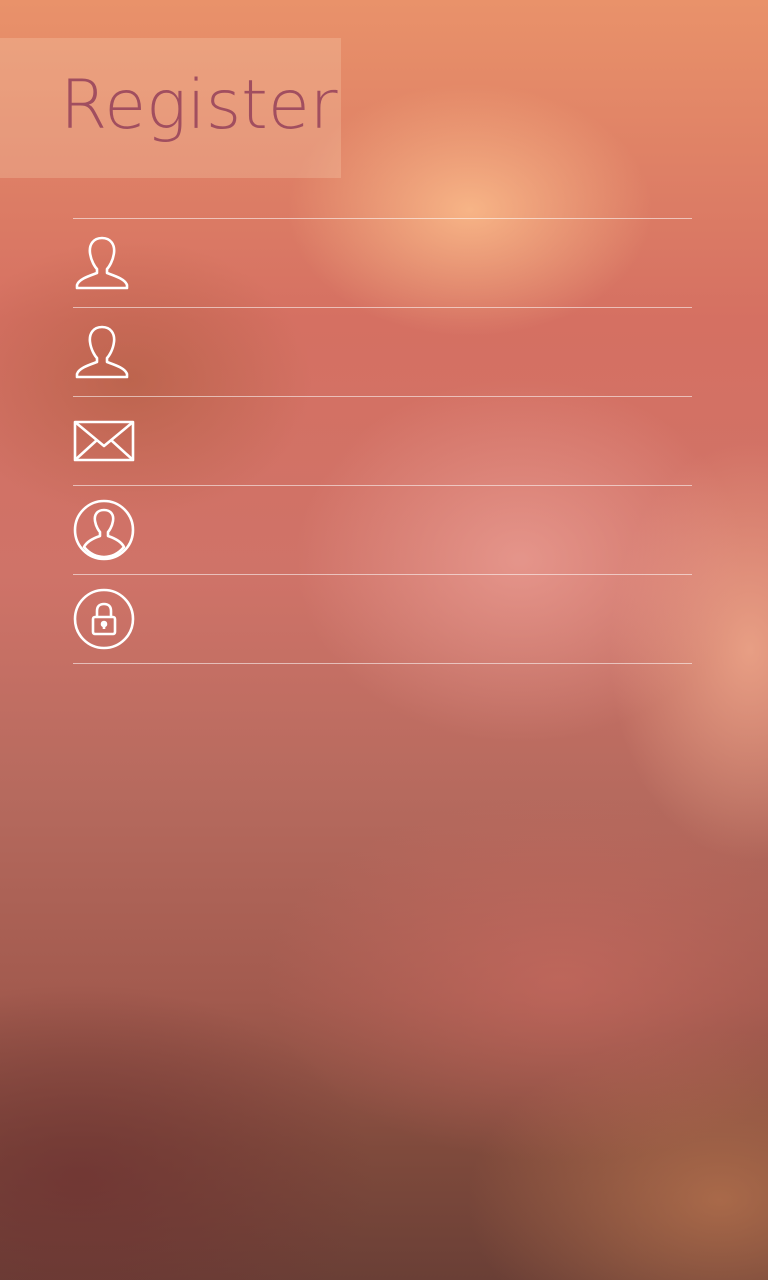  What do you see at coordinates (104, 619) in the screenshot?
I see `lock-circle-icon` at bounding box center [104, 619].